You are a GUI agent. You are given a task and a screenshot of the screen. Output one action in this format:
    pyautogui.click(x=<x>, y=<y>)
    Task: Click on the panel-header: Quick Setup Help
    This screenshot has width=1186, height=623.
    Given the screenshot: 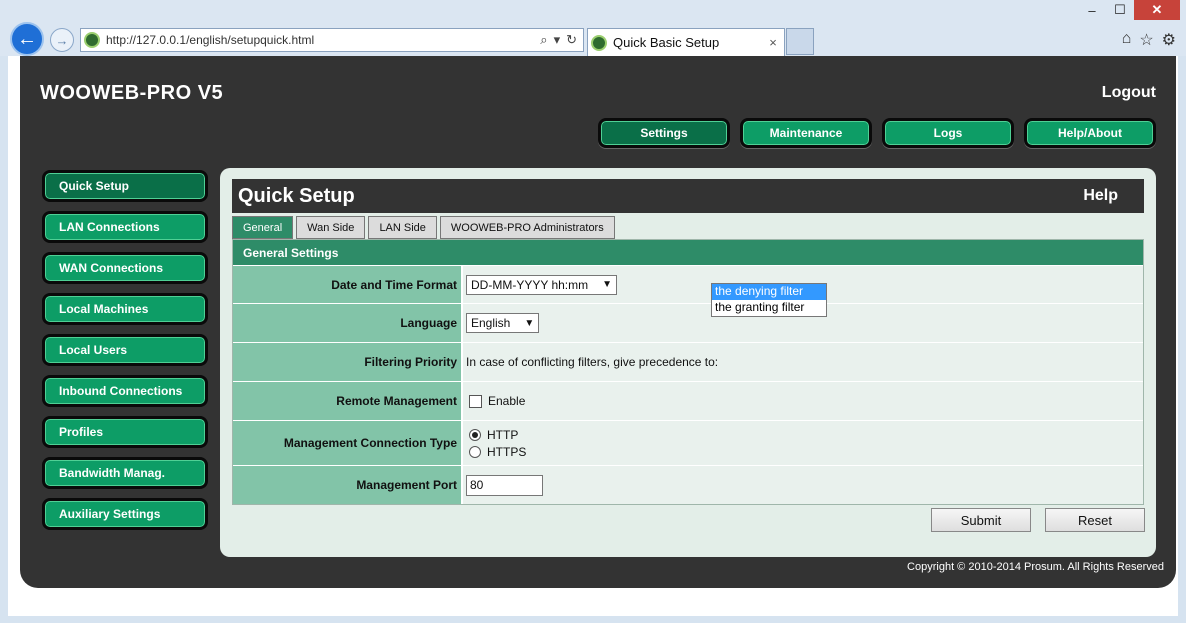 What is the action you would take?
    pyautogui.click(x=688, y=196)
    